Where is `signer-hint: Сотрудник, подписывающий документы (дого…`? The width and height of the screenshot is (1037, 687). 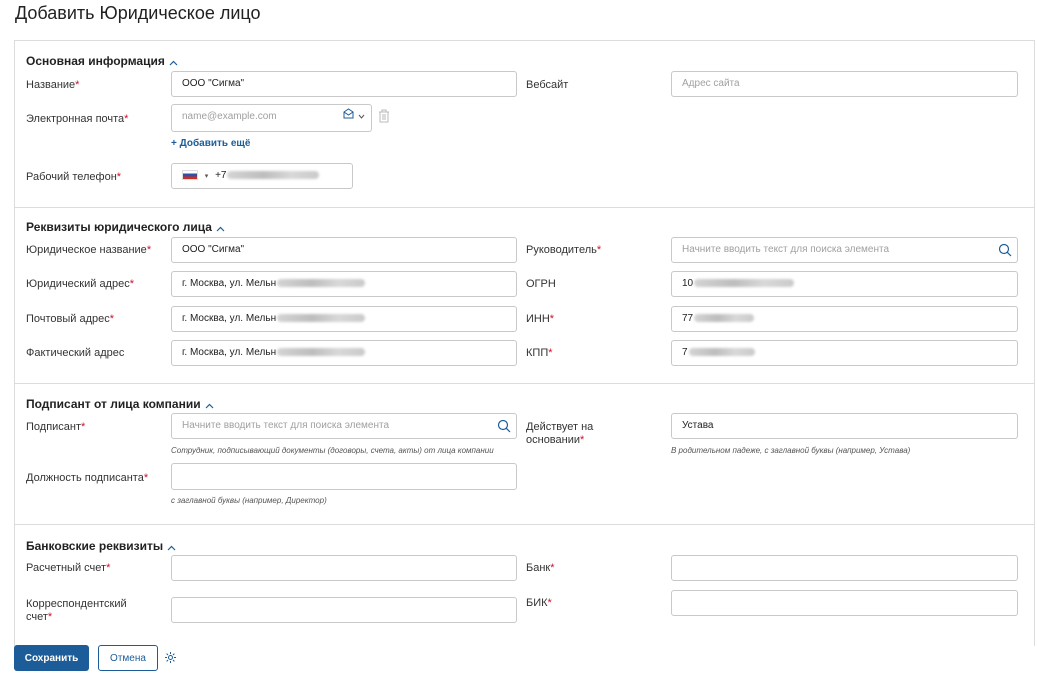 signer-hint: Сотрудник, подписывающий документы (дого… is located at coordinates (332, 450).